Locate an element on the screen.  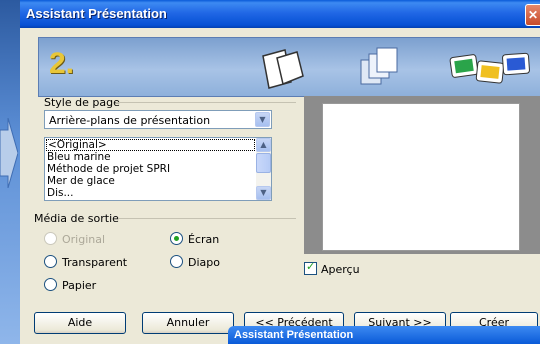
layered-pages-icon is located at coordinates (379, 66).